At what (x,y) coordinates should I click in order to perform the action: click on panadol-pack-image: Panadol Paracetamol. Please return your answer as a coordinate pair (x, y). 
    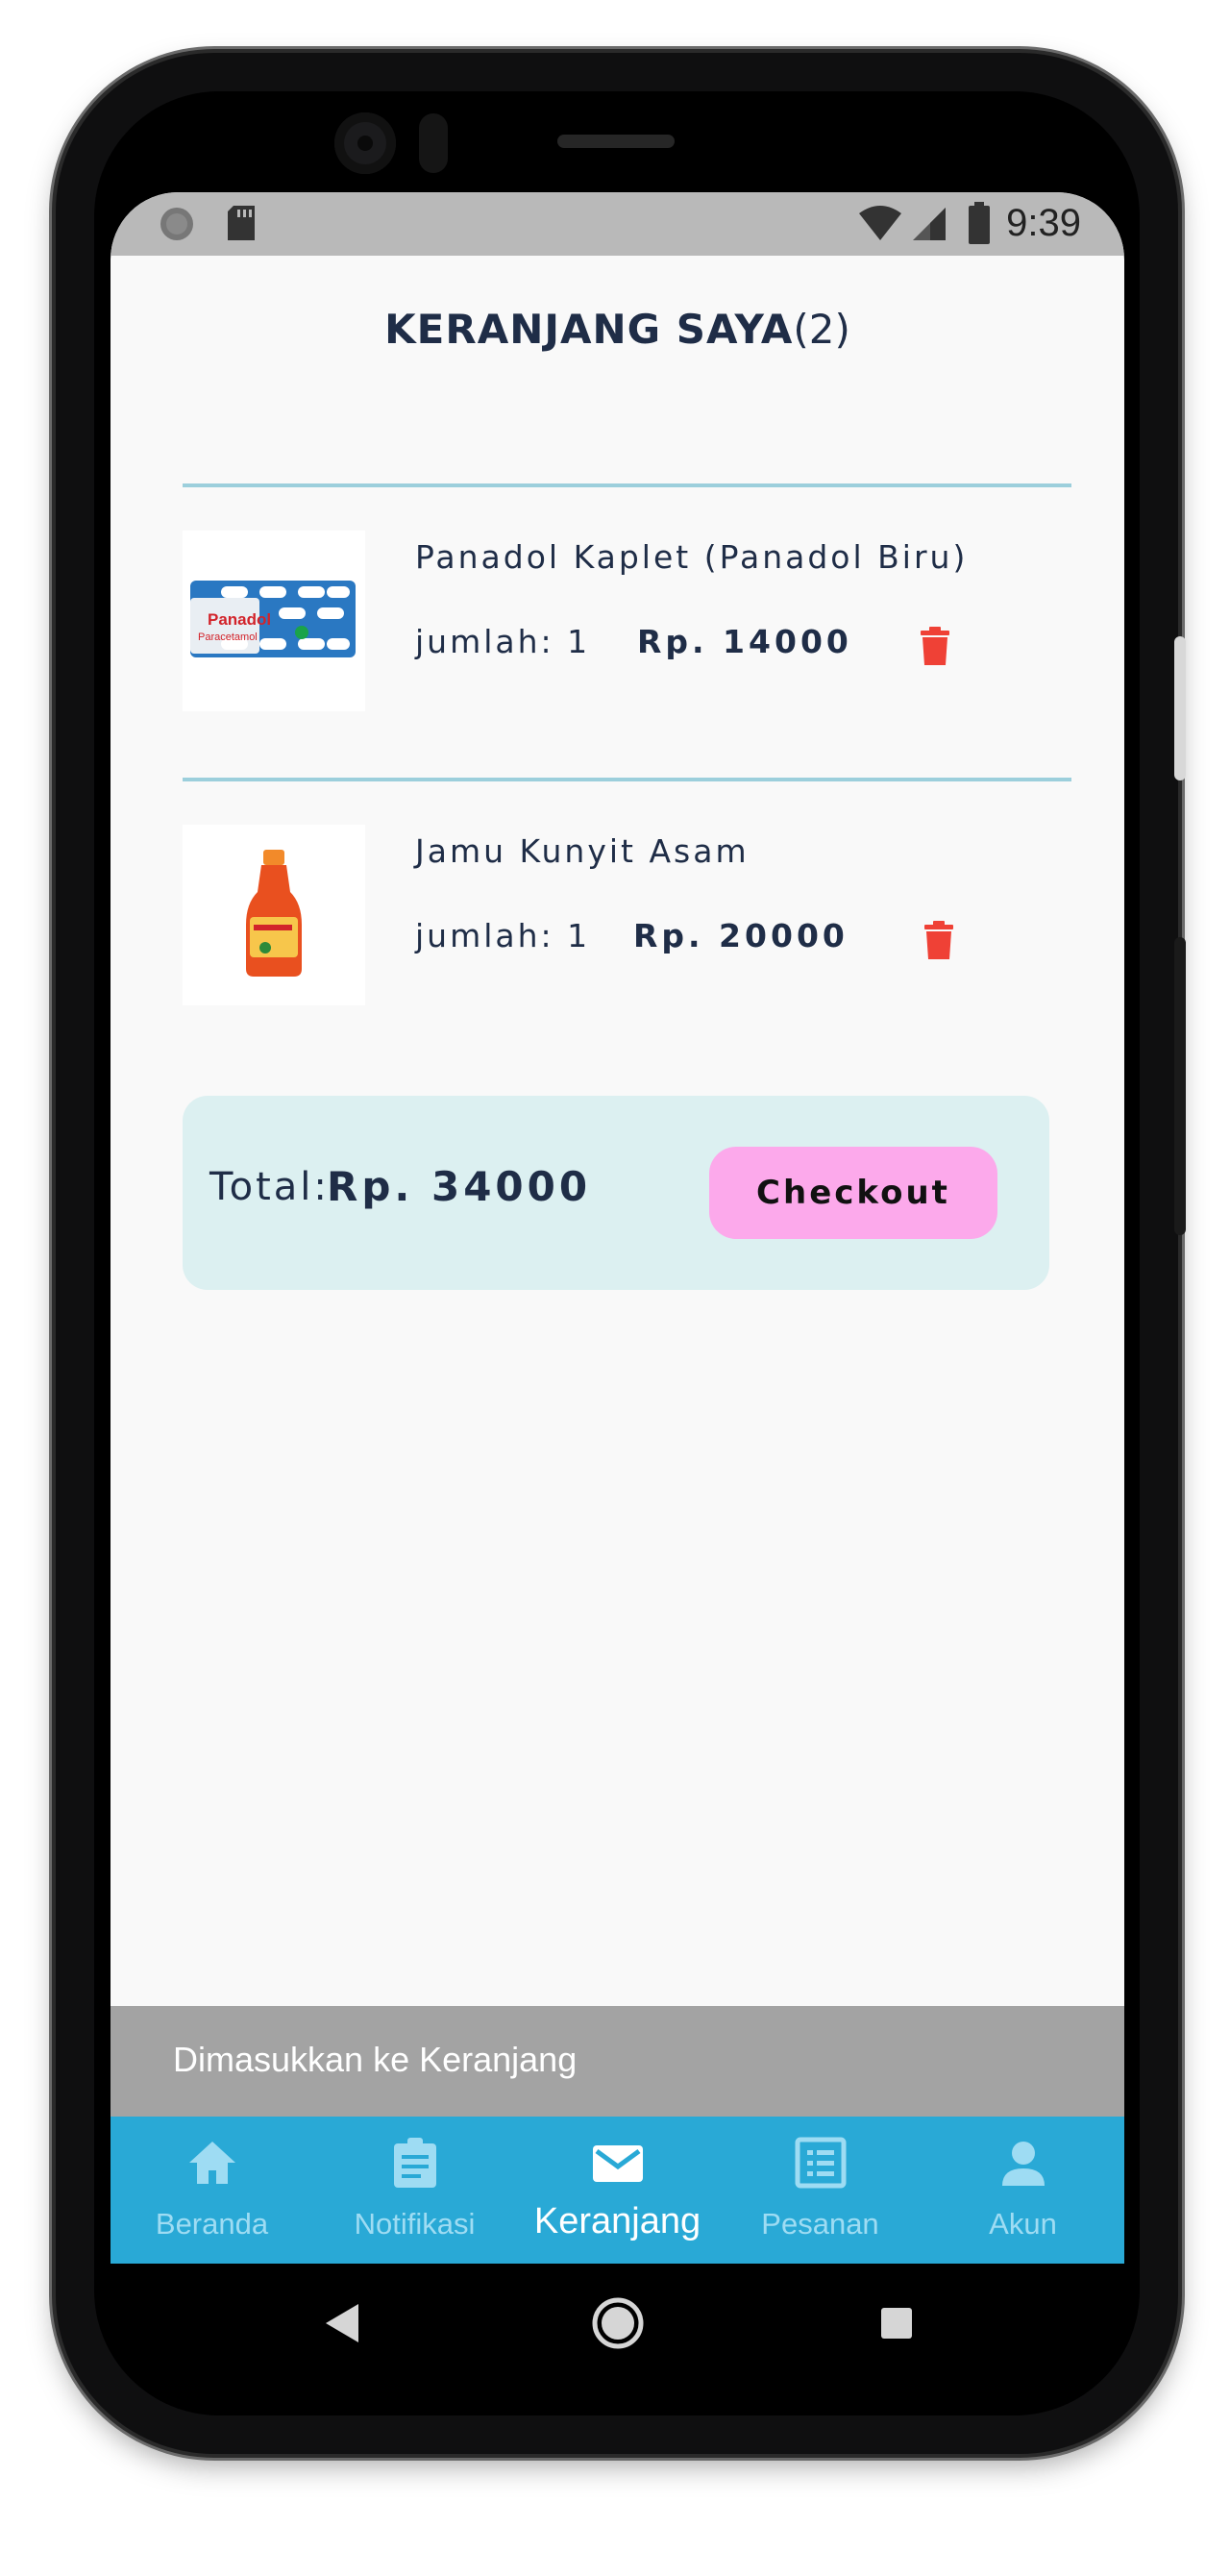
    Looking at the image, I should click on (273, 619).